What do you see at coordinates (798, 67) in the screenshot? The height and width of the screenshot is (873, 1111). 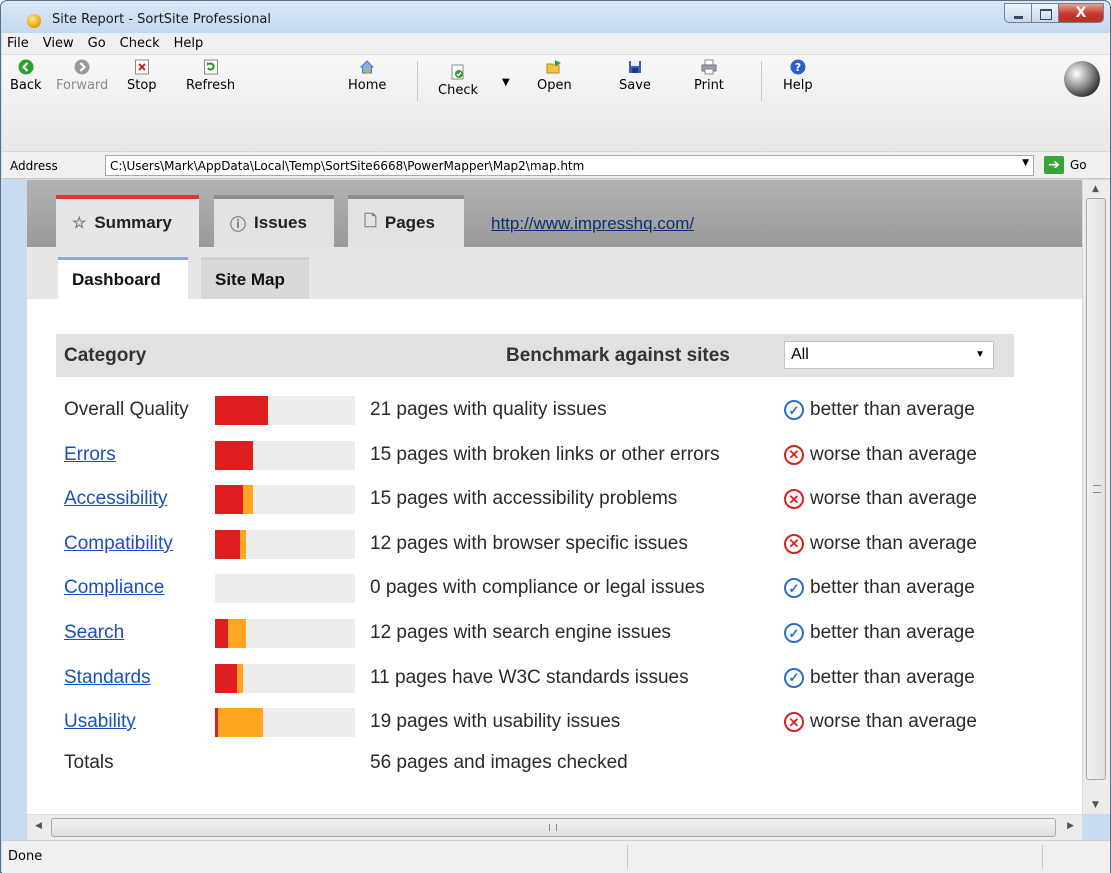 I see `help-question-icon: ?` at bounding box center [798, 67].